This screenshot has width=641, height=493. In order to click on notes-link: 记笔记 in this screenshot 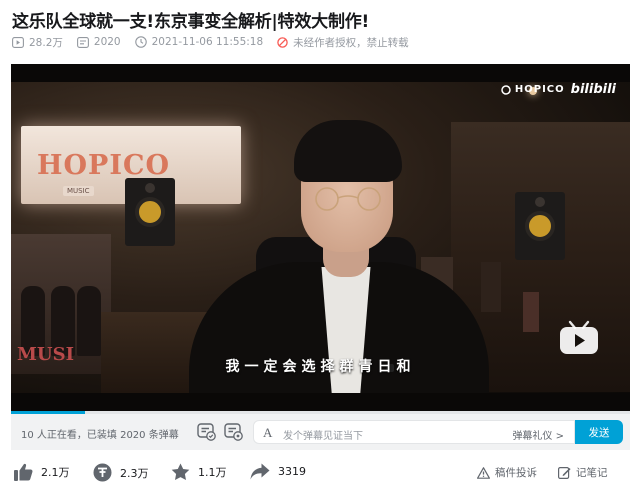, I will do `click(583, 472)`.